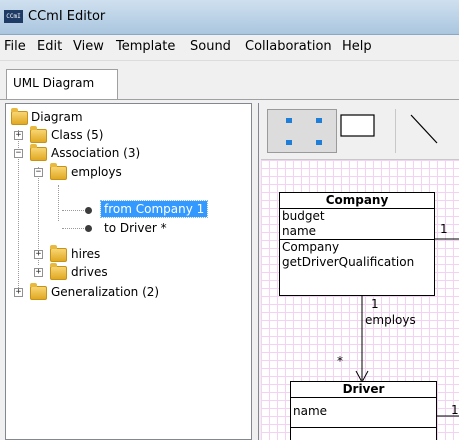 This screenshot has width=459, height=440. Describe the element at coordinates (424, 129) in the screenshot. I see `line-icon` at that location.